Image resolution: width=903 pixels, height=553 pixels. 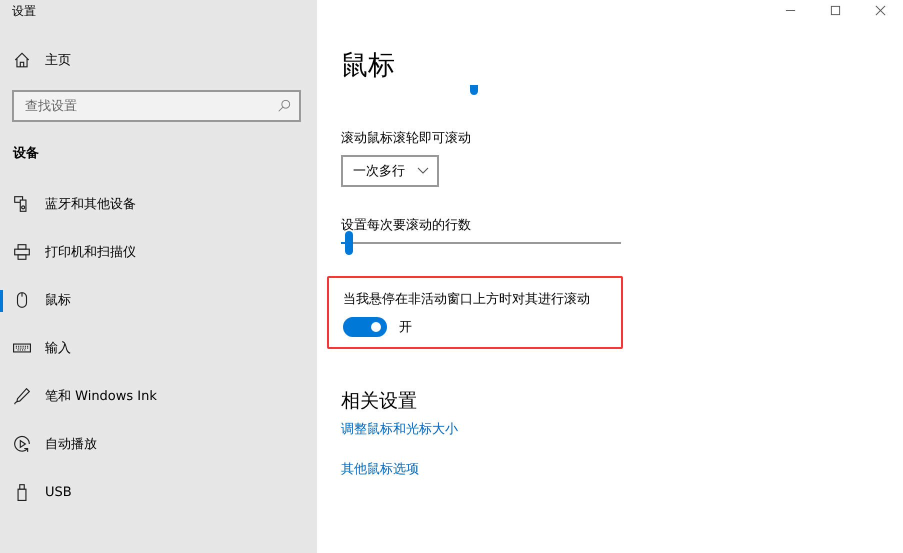 What do you see at coordinates (405, 327) in the screenshot?
I see `toggle-state: 开` at bounding box center [405, 327].